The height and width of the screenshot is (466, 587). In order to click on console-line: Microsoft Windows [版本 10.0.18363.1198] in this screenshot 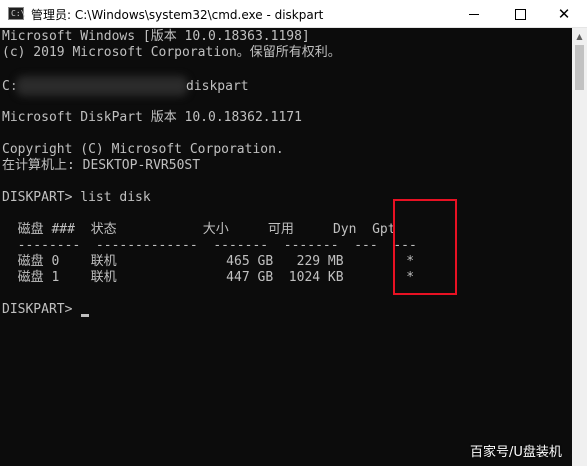, I will do `click(156, 36)`.